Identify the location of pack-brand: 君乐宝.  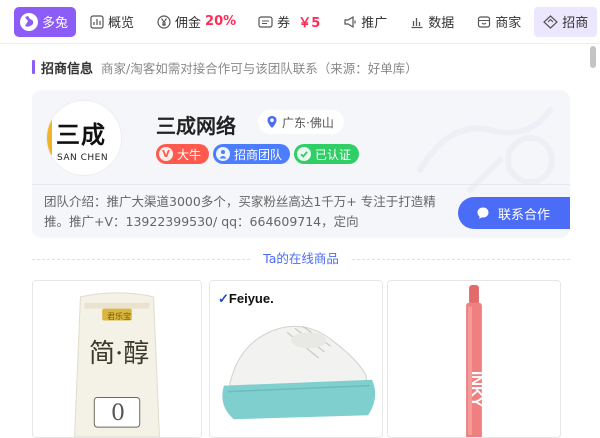
(119, 316).